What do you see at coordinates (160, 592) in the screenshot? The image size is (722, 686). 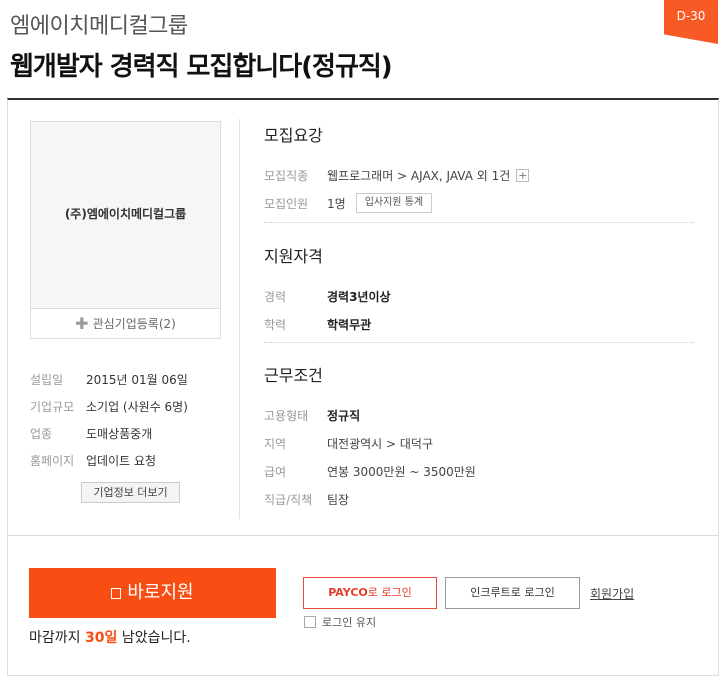 I see `apply-label: 바로지원` at bounding box center [160, 592].